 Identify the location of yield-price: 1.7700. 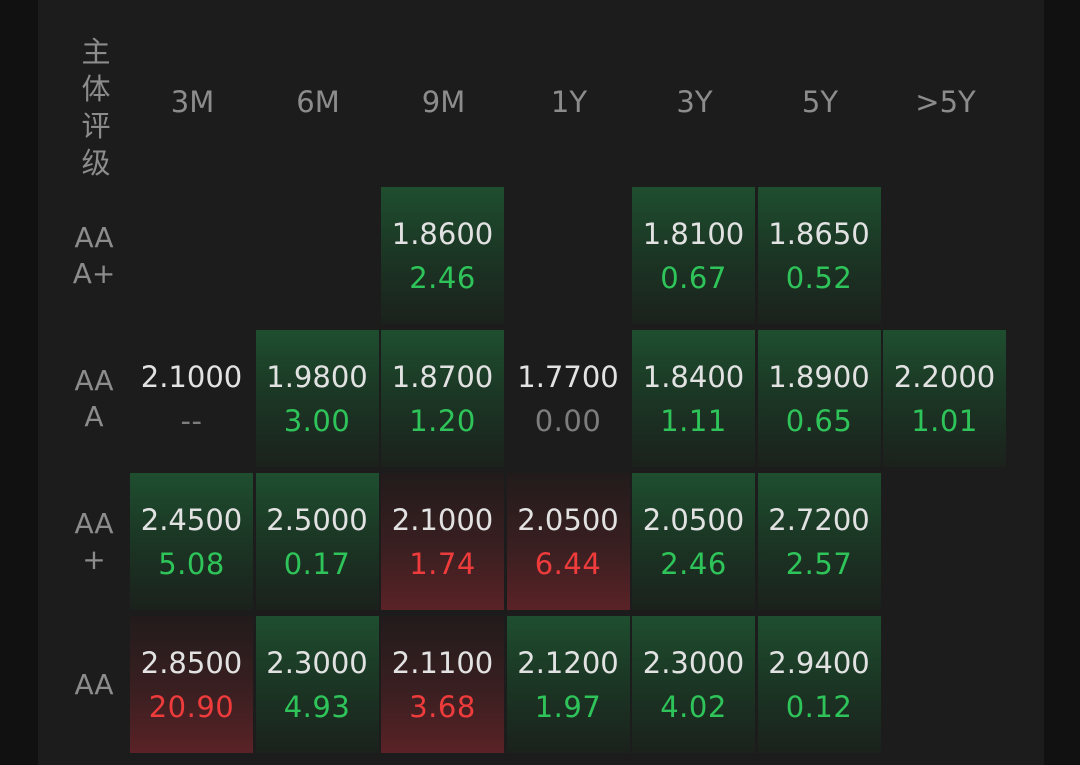
(568, 376).